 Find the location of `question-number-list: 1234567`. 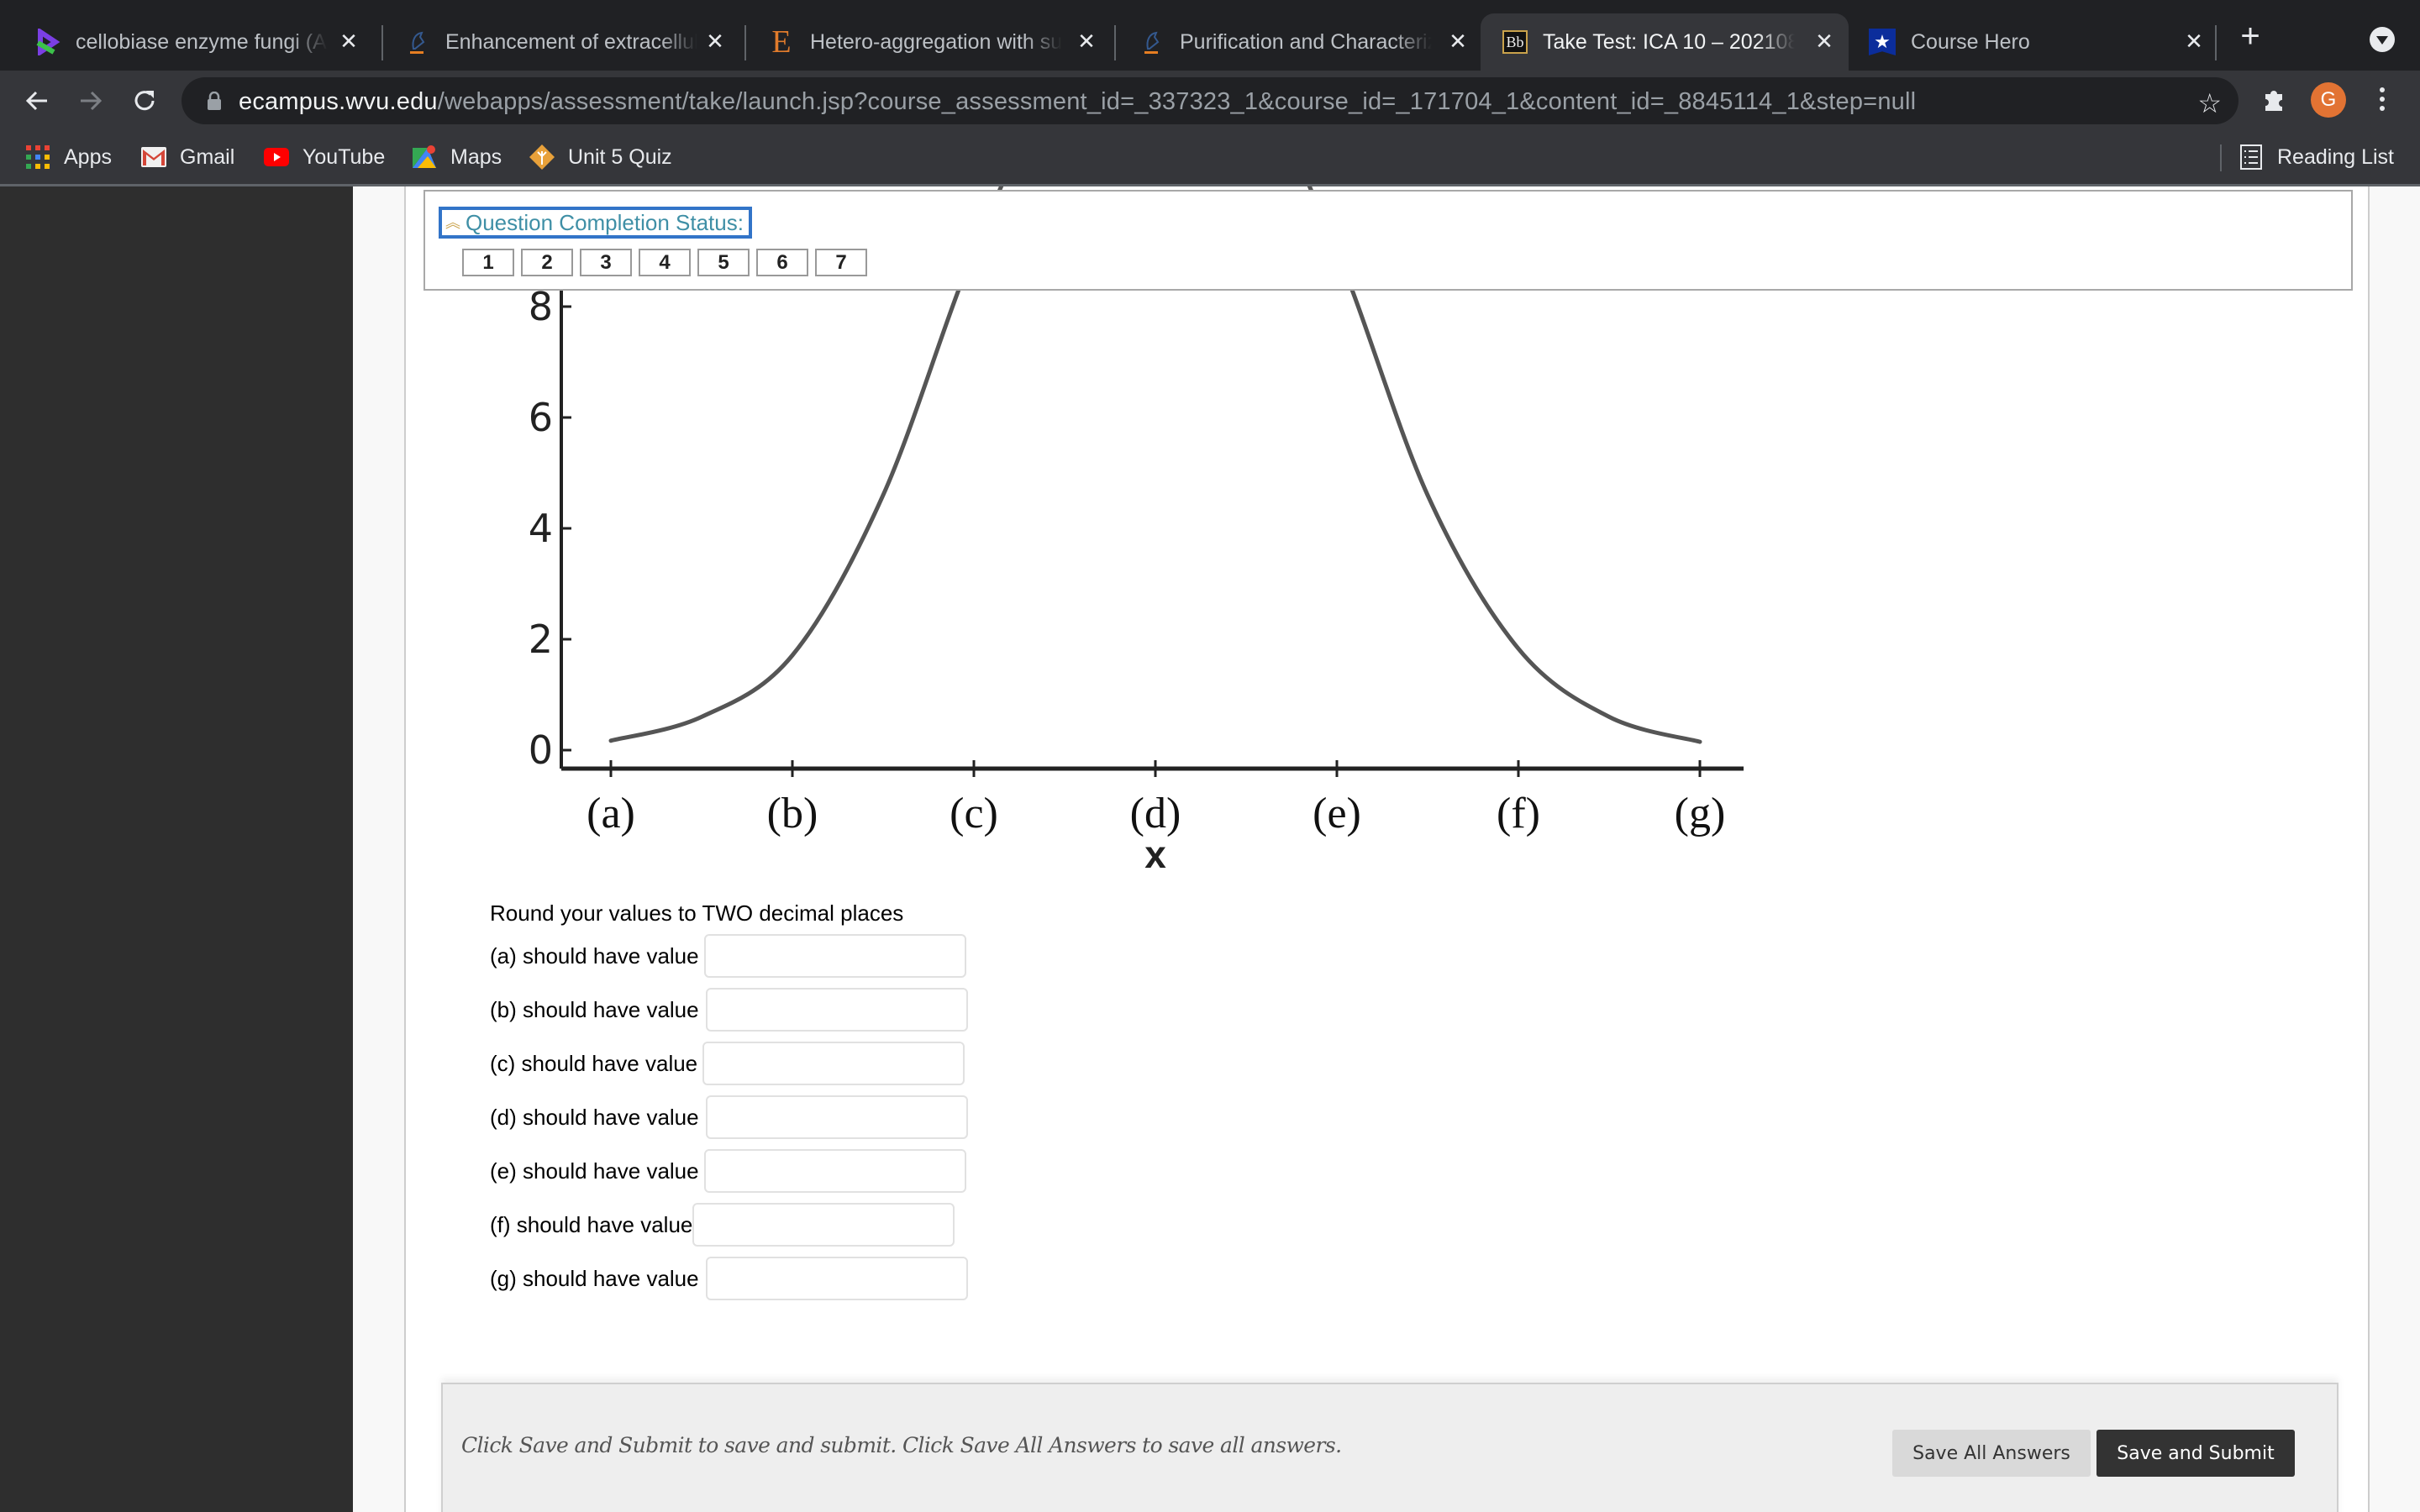

question-number-list: 1234567 is located at coordinates (664, 262).